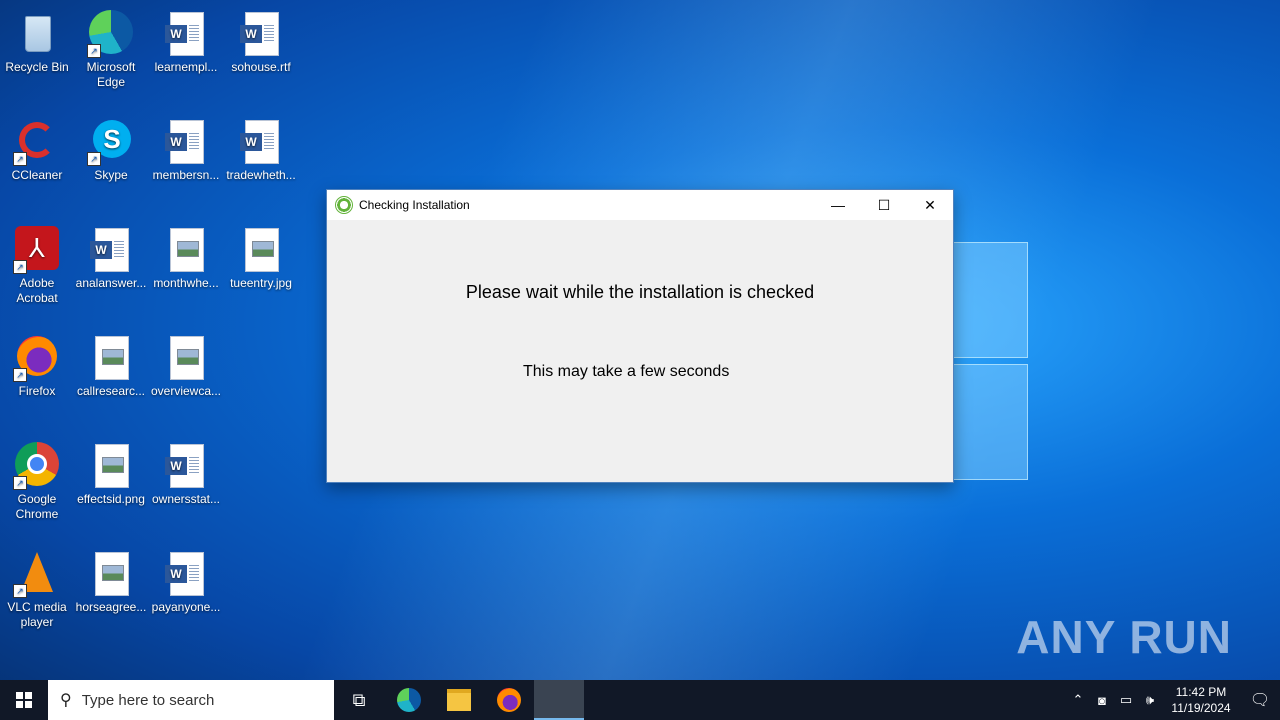 The height and width of the screenshot is (720, 1280). I want to click on desktop-icon-label: Google Chrome, so click(37, 506).